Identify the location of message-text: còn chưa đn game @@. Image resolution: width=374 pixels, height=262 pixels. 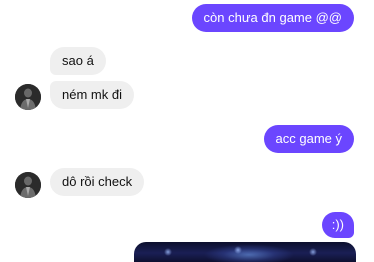
(272, 17).